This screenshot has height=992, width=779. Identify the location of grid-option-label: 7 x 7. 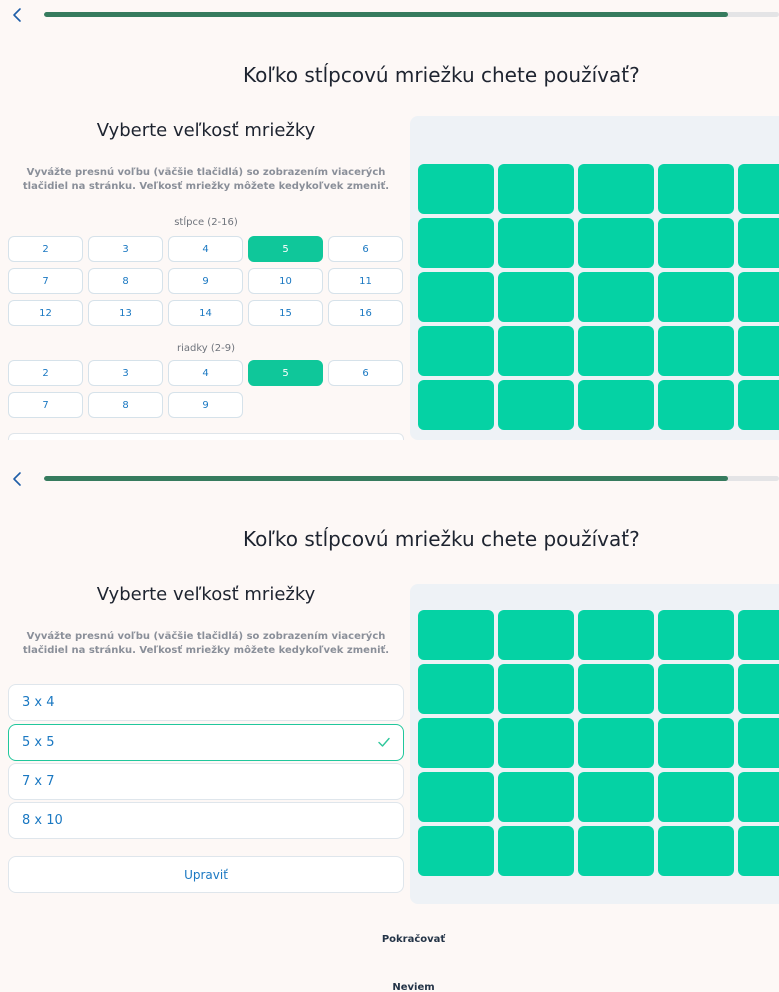
(38, 781).